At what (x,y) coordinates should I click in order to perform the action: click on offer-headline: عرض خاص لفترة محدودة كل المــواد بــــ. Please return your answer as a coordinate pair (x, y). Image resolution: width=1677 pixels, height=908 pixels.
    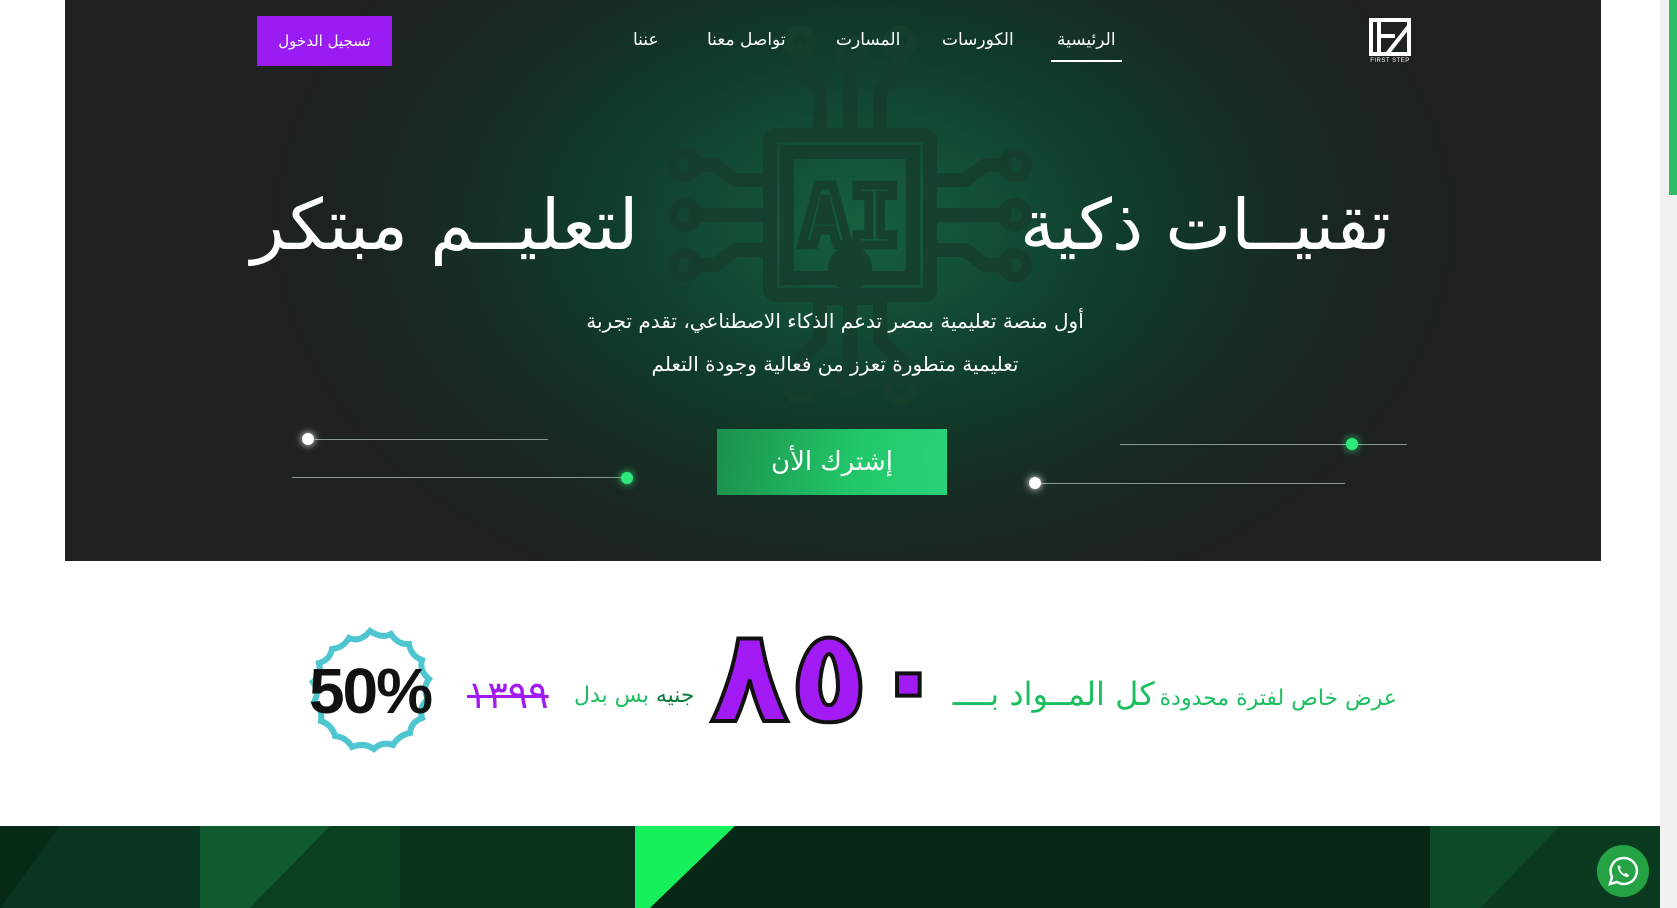
    Looking at the image, I should click on (1175, 694).